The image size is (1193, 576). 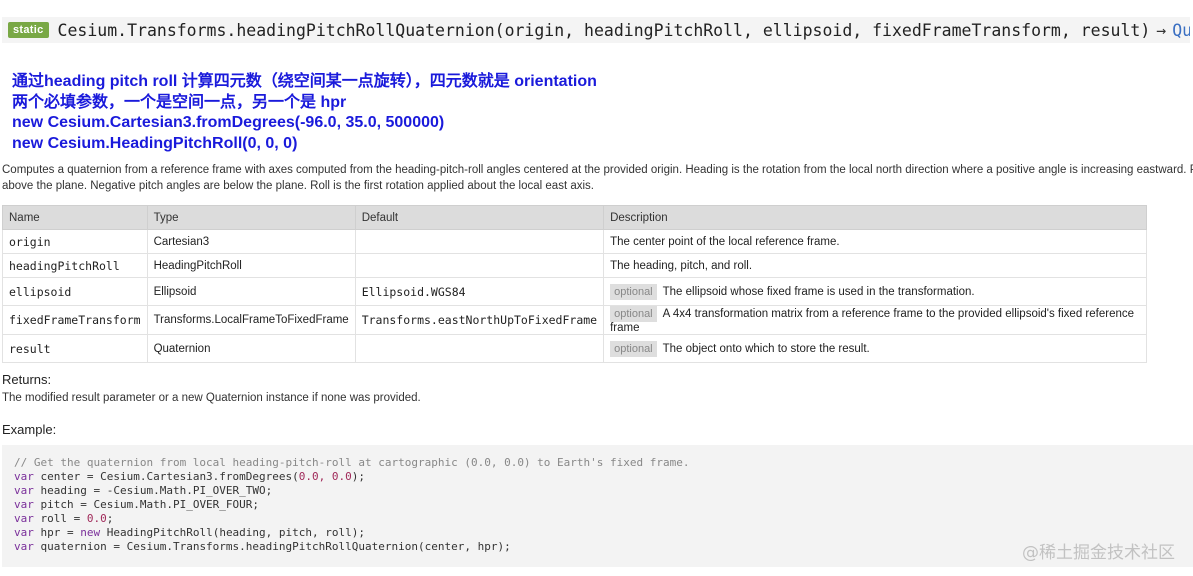 What do you see at coordinates (1161, 30) in the screenshot?
I see `return-arrow-icon: →` at bounding box center [1161, 30].